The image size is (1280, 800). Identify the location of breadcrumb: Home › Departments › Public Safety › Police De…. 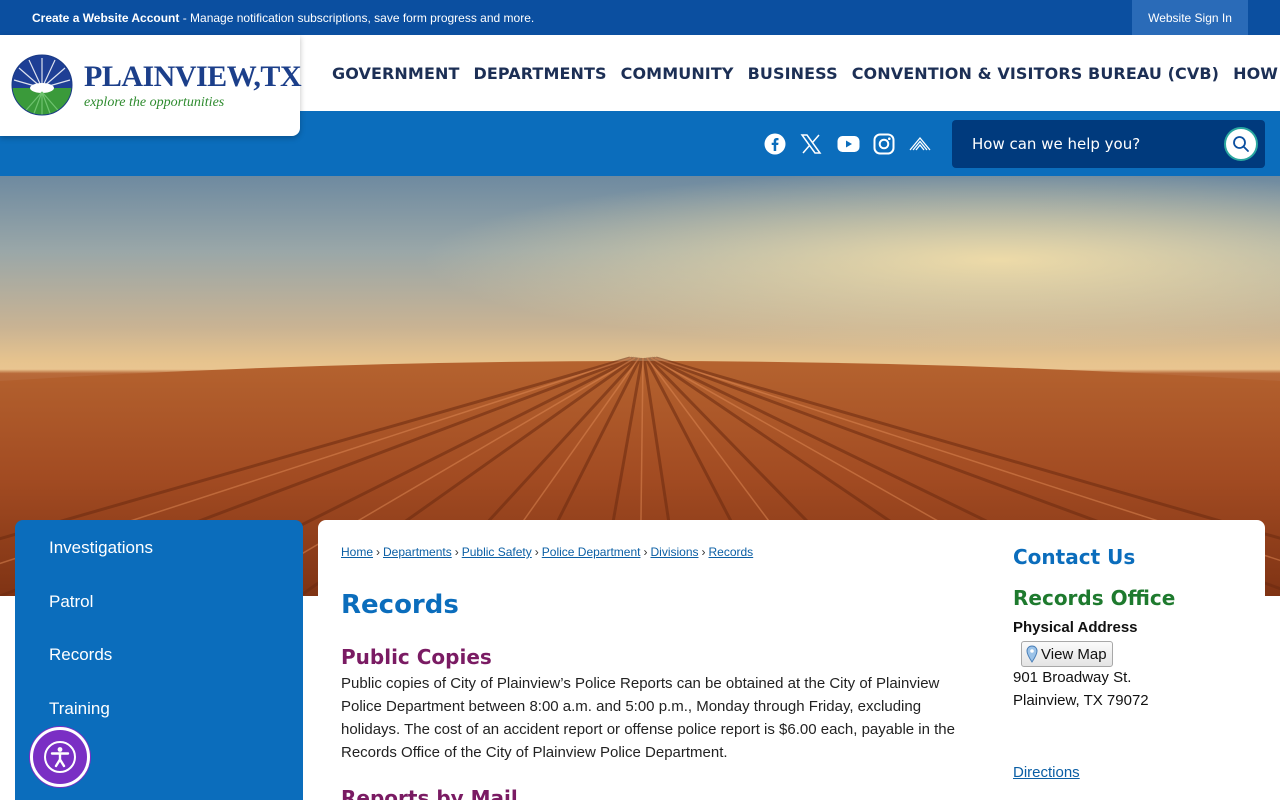
(547, 552).